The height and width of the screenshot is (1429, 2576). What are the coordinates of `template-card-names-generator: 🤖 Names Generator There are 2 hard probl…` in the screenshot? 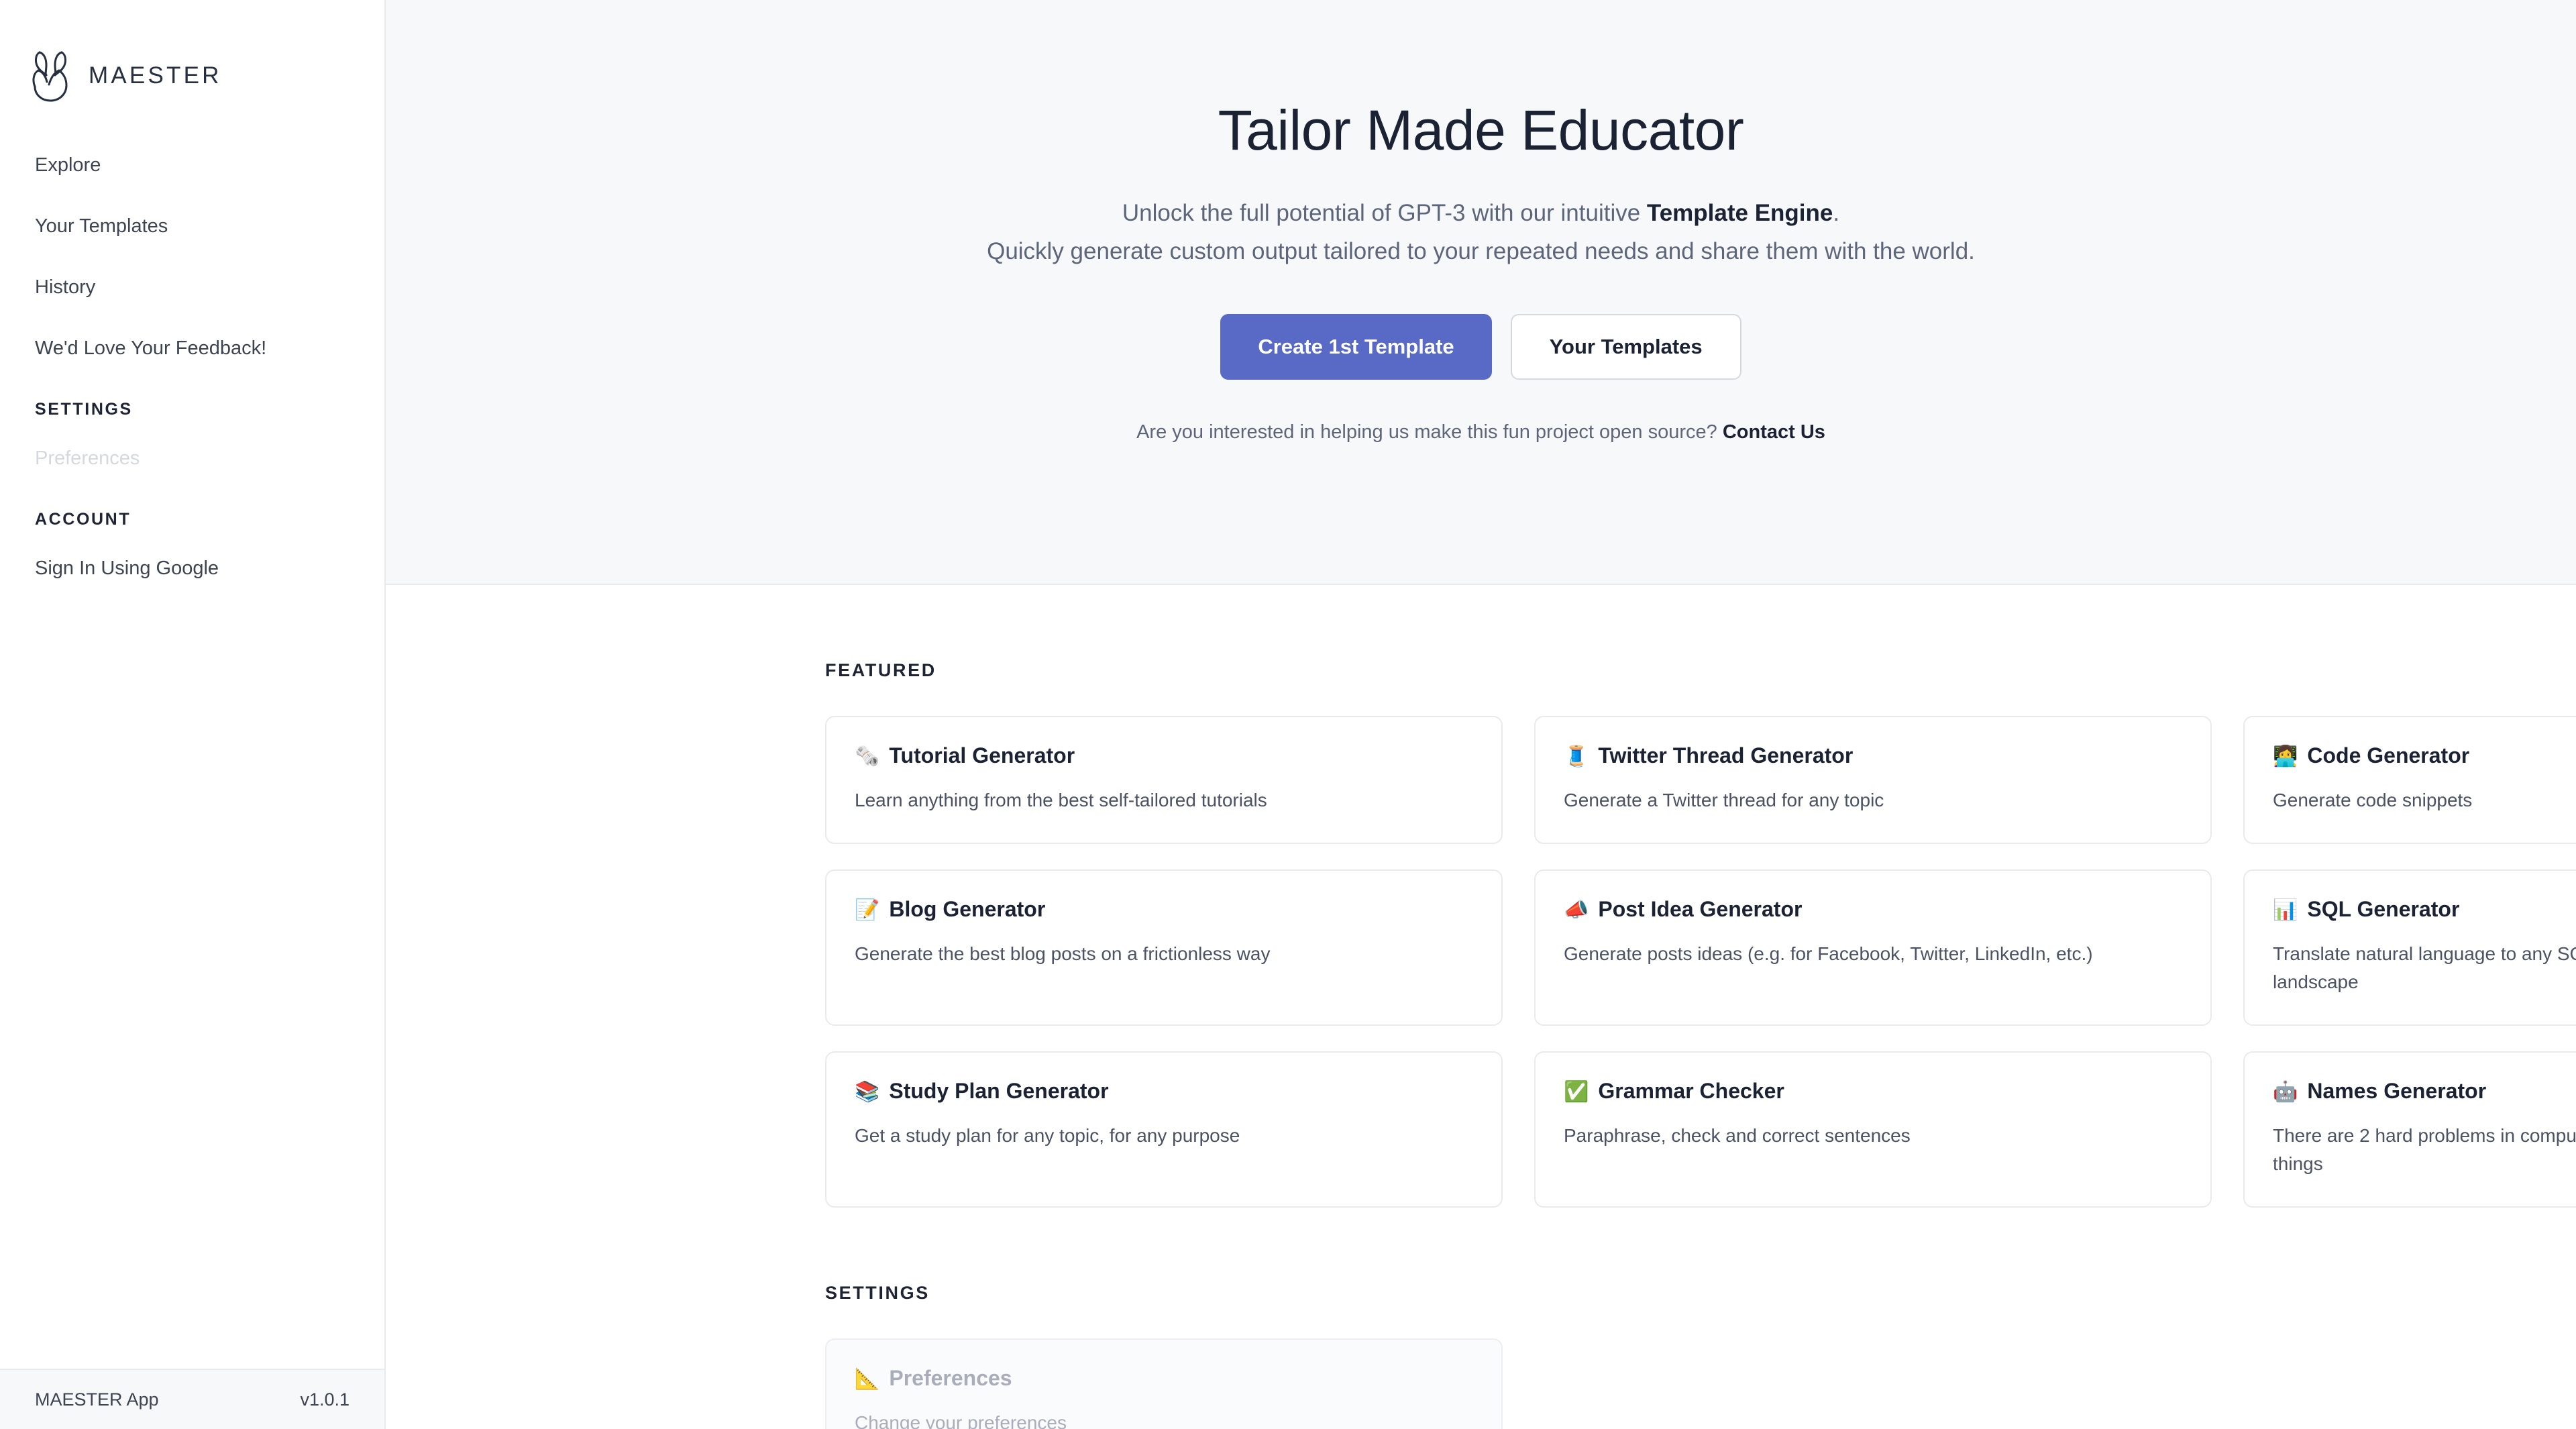 It's located at (2409, 1129).